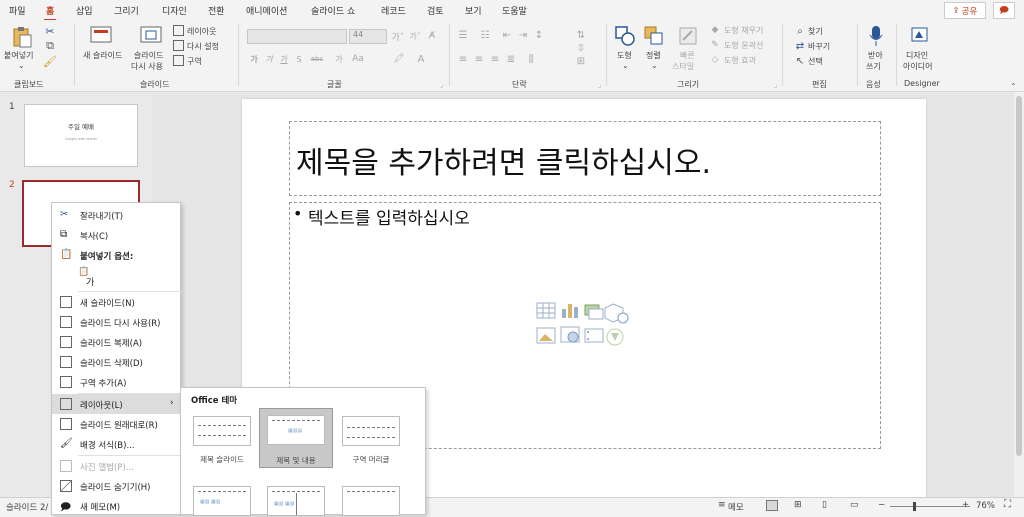 The height and width of the screenshot is (517, 1024). Describe the element at coordinates (687, 55) in the screenshot. I see `quick-styles-button: 빠른` at that location.